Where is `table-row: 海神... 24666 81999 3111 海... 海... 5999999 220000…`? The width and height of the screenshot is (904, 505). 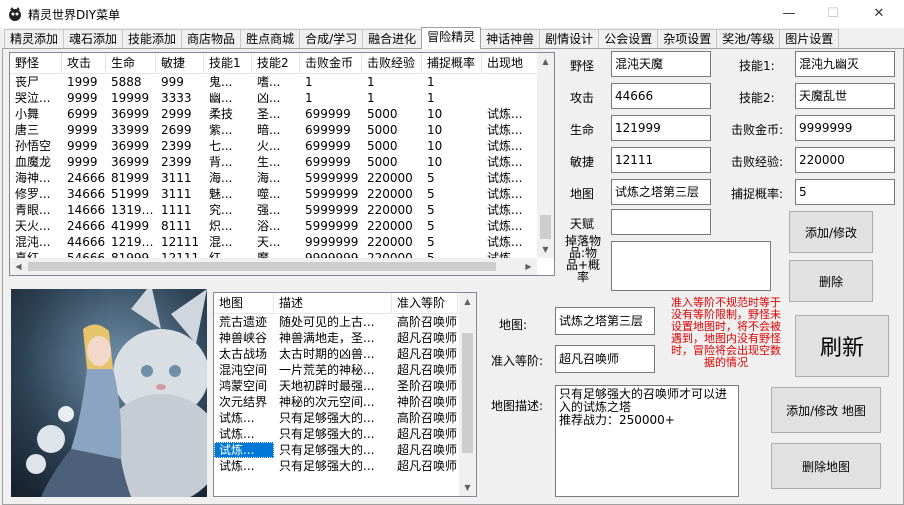 table-row: 海神... 24666 81999 3111 海... 海... 5999999 220000… is located at coordinates (282, 178).